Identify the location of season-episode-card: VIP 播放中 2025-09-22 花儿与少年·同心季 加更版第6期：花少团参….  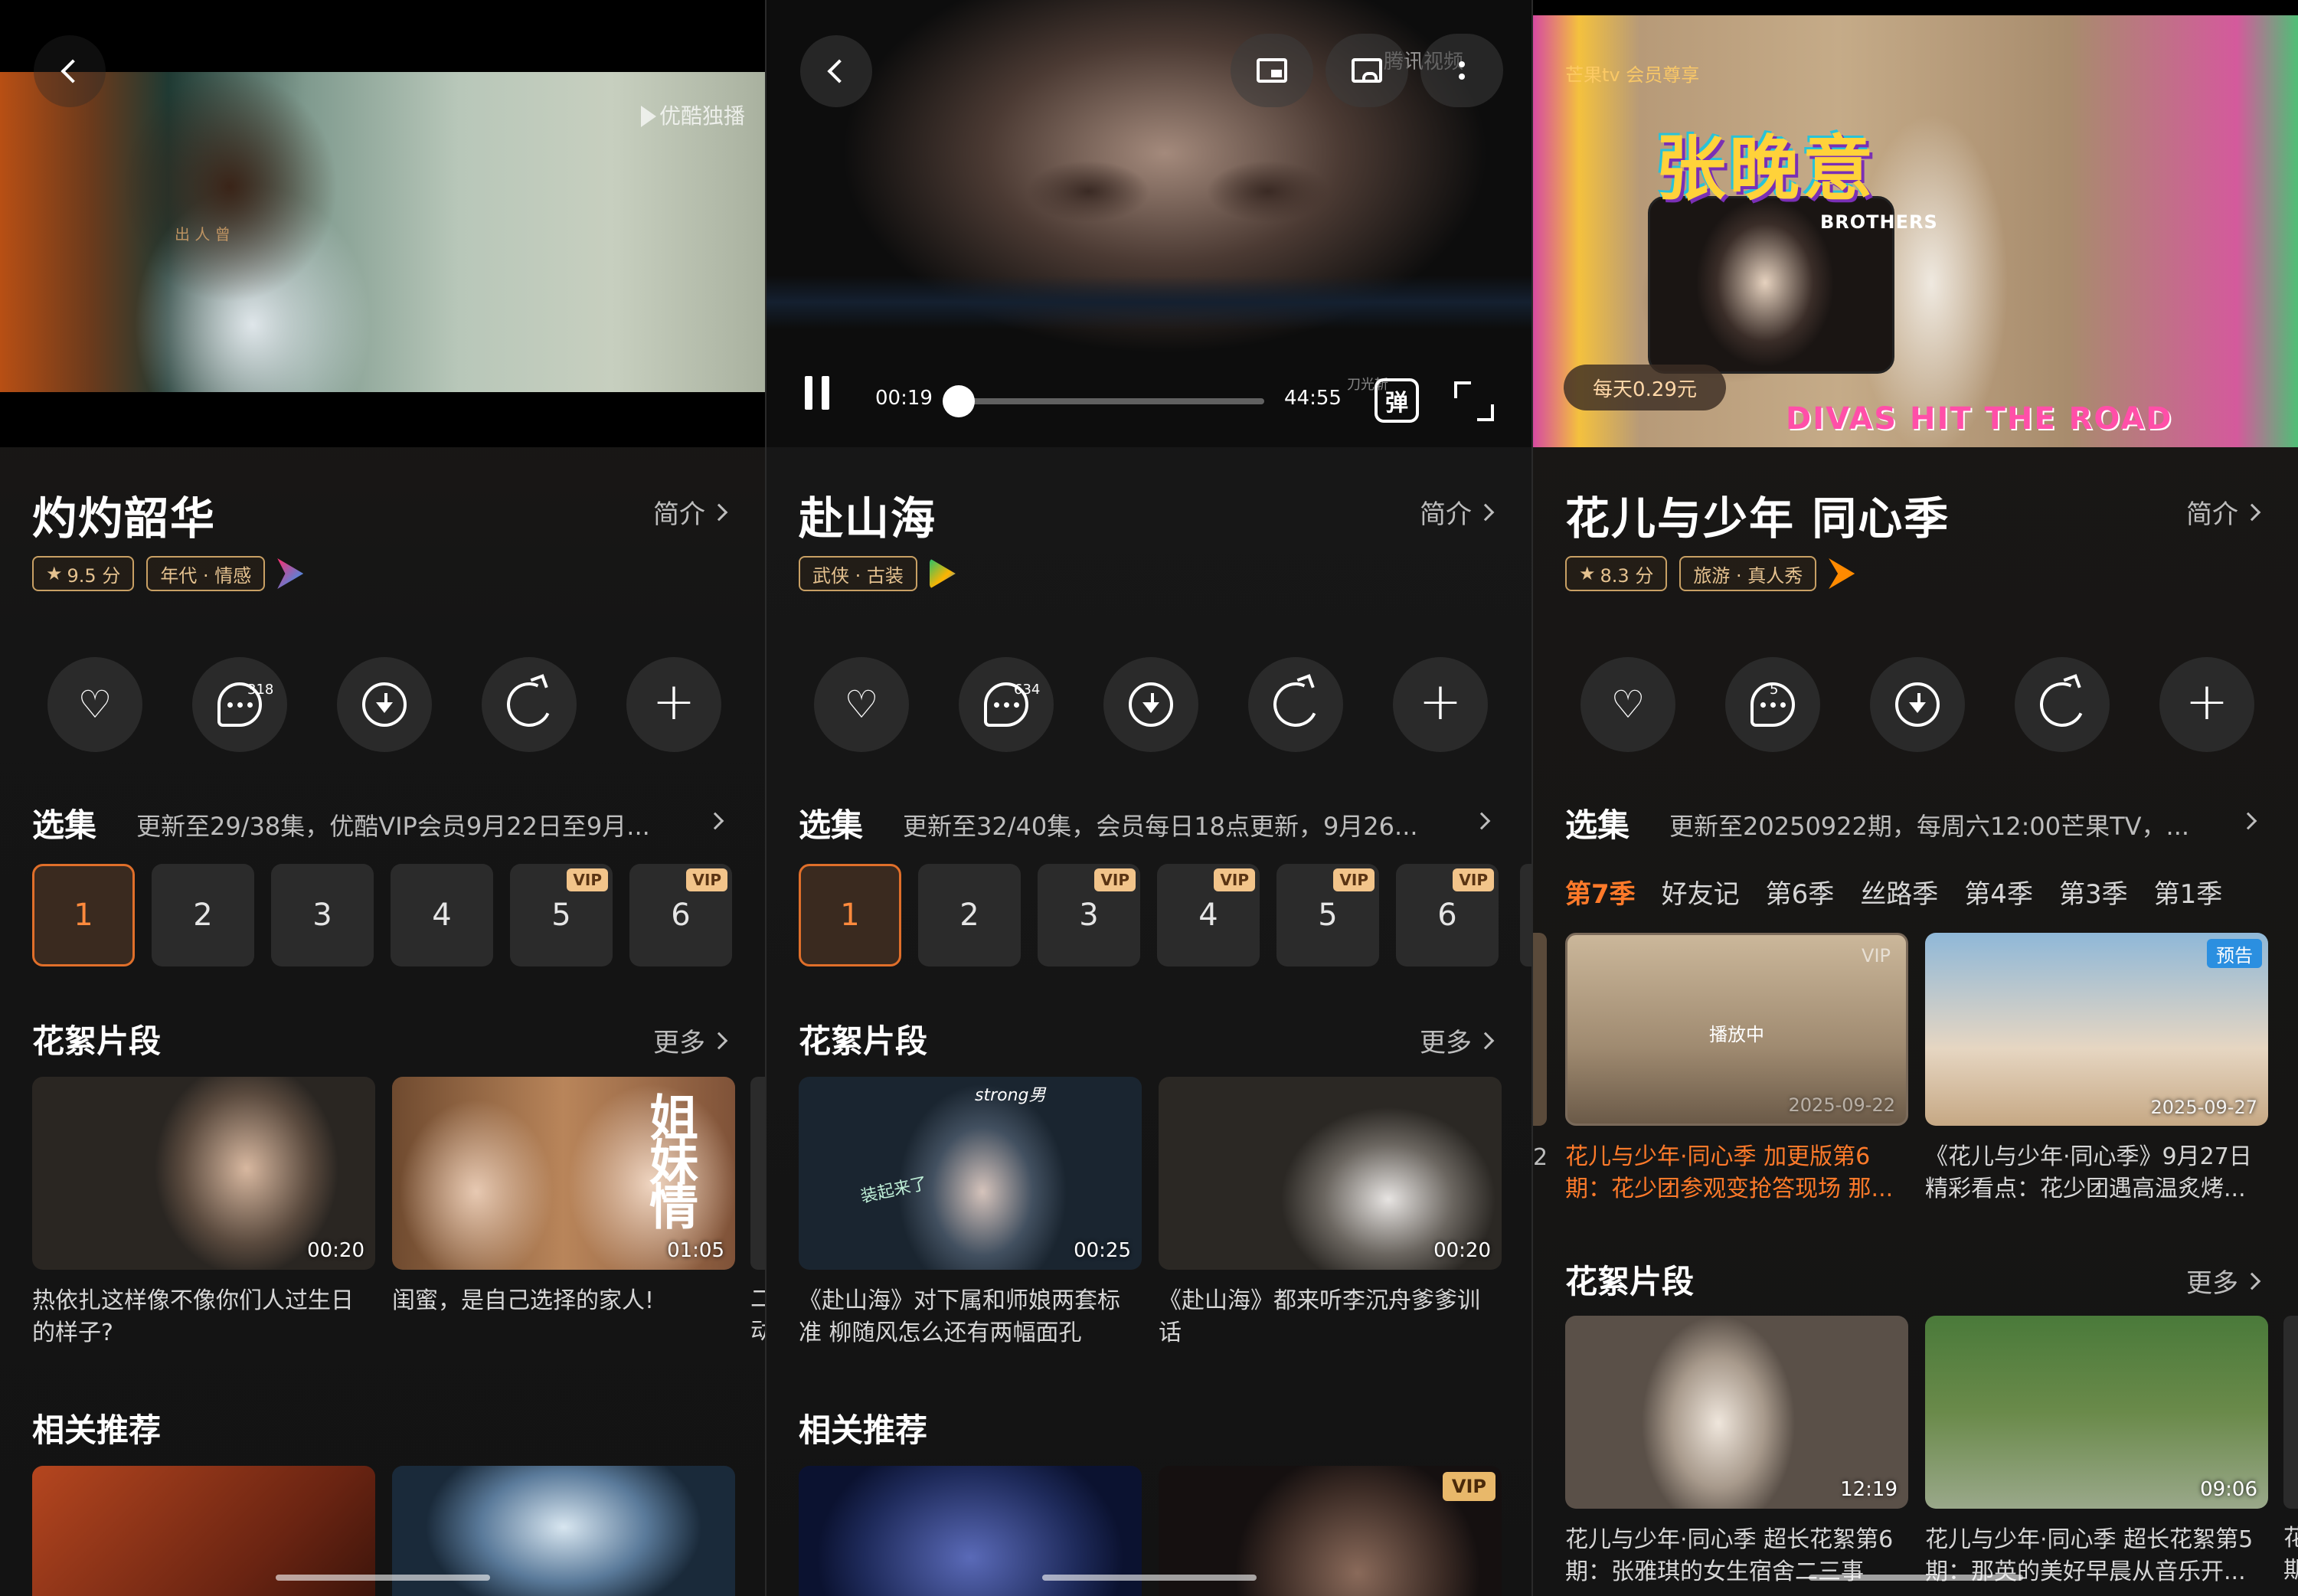
(1736, 1069).